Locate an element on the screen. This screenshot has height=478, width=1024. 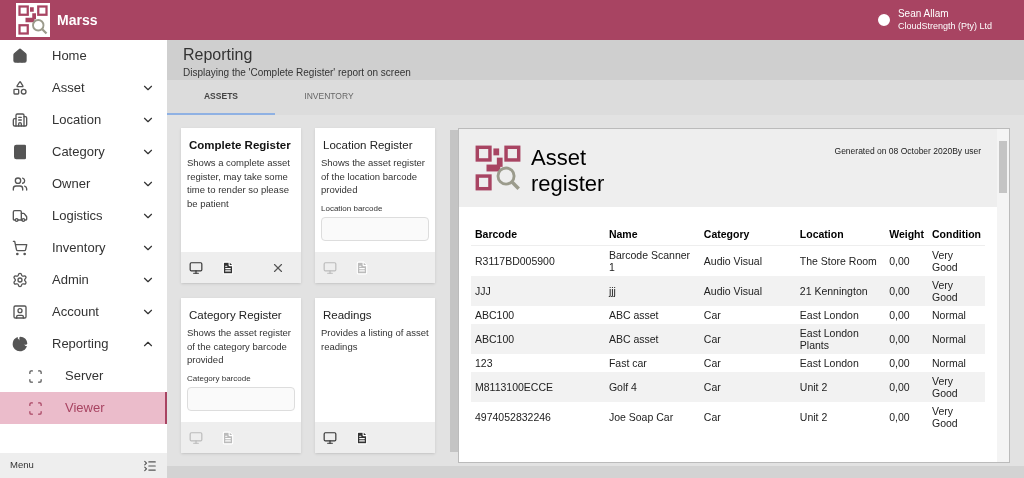
table-cell: 21 Kennington is located at coordinates (840, 290).